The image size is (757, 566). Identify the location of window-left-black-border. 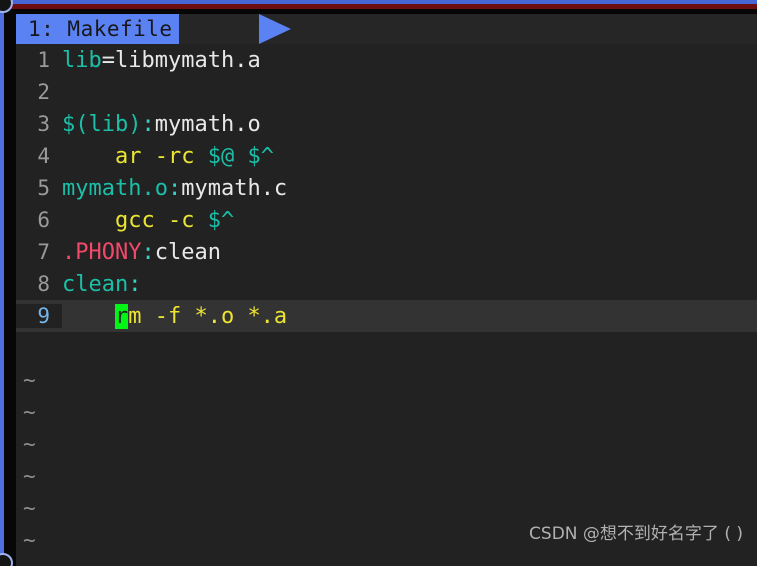
(10, 287).